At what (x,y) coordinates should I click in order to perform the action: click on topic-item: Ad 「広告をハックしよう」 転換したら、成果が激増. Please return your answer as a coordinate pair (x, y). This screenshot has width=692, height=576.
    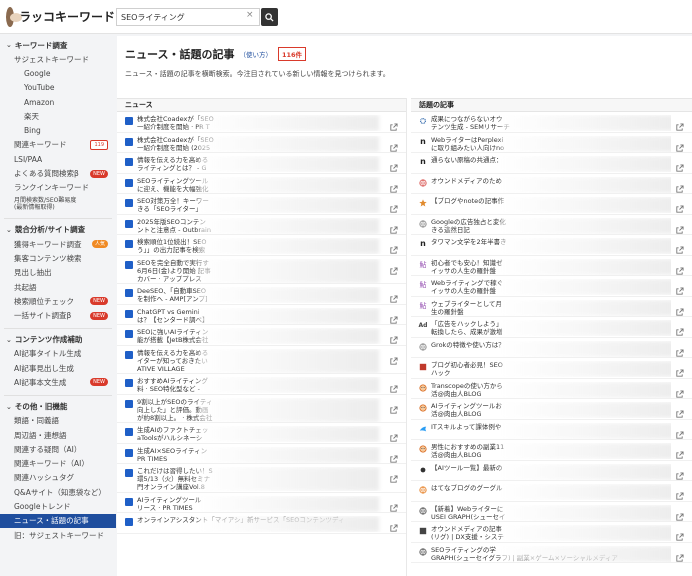
    Looking at the image, I should click on (551, 327).